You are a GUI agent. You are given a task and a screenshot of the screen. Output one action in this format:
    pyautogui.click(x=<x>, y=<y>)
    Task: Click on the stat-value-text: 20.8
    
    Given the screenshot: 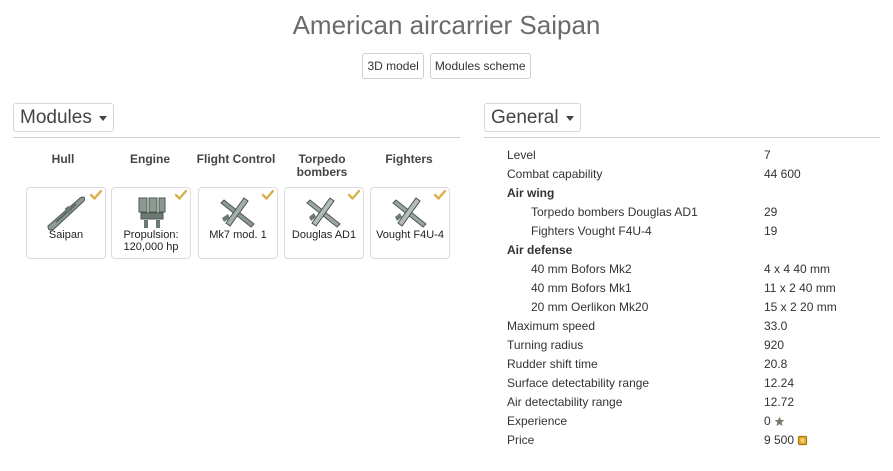 What is the action you would take?
    pyautogui.click(x=776, y=364)
    